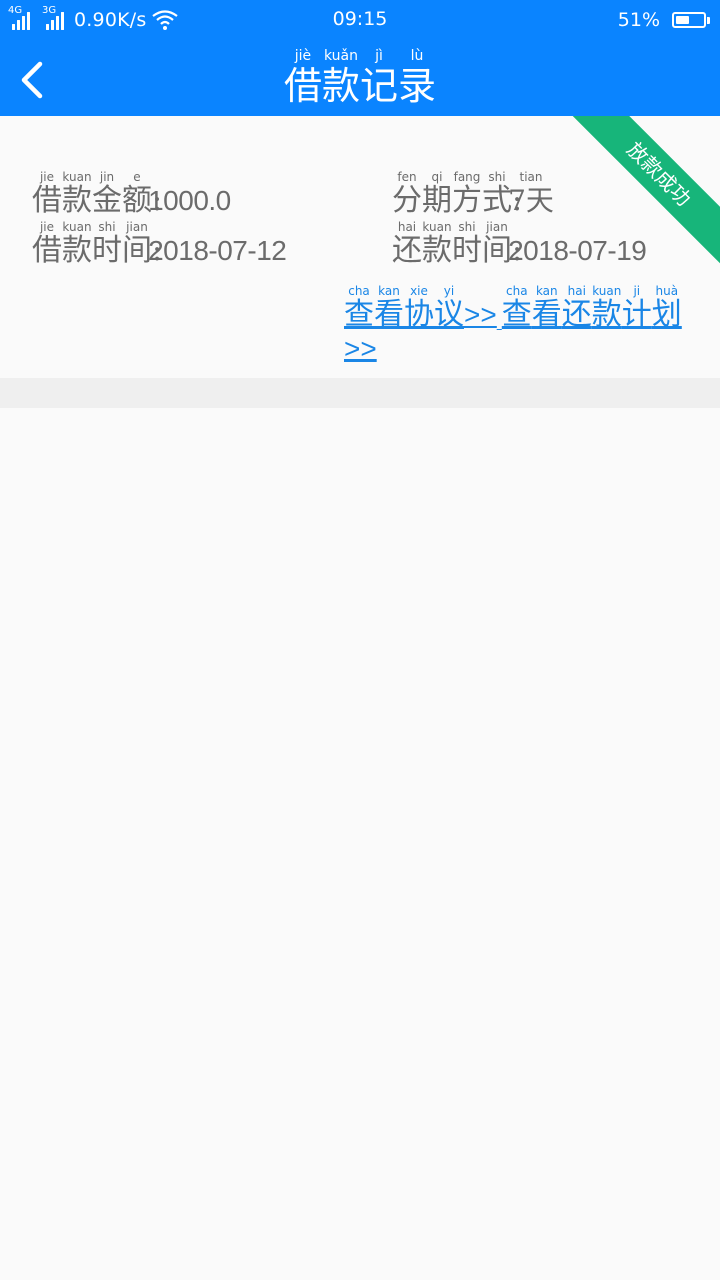 The width and height of the screenshot is (720, 1280). I want to click on pinyin: jiè, so click(303, 56).